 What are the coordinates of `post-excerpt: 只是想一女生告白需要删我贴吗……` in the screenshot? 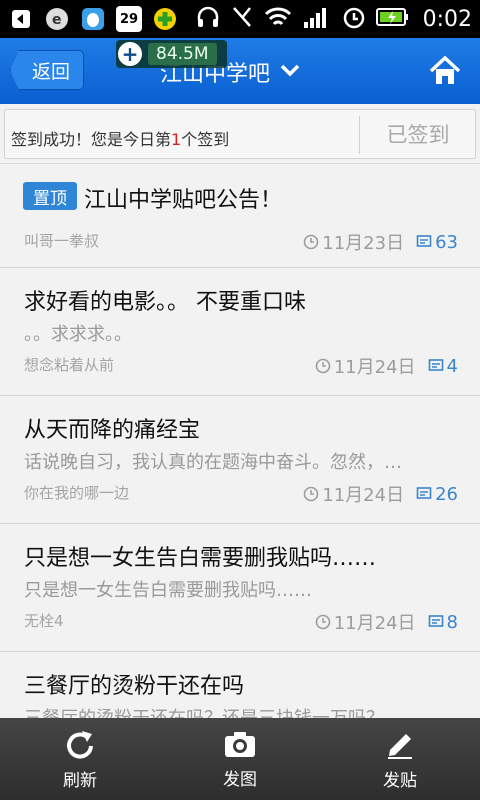 It's located at (168, 590).